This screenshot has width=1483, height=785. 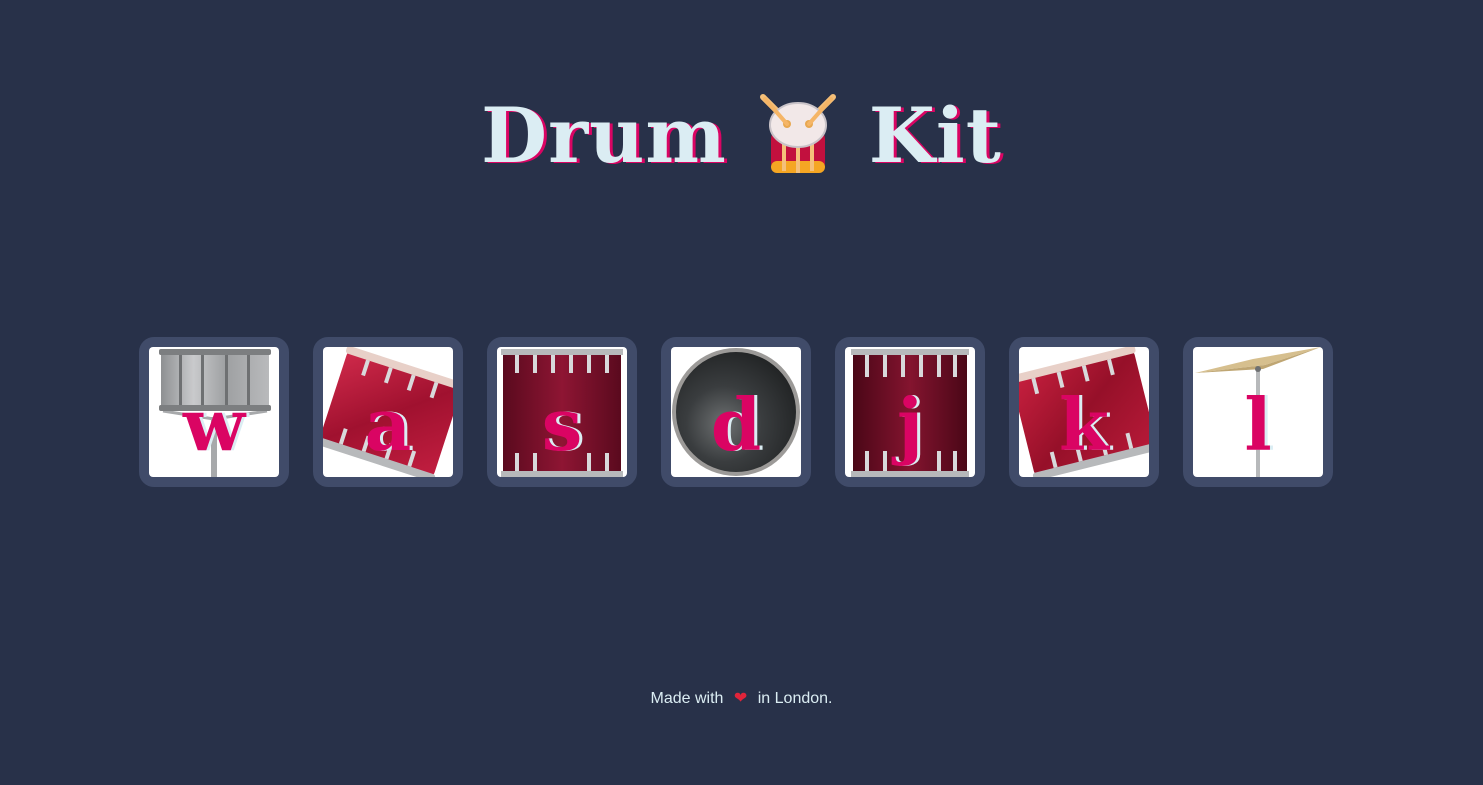 What do you see at coordinates (687, 698) in the screenshot?
I see `footer-prefix: Made with` at bounding box center [687, 698].